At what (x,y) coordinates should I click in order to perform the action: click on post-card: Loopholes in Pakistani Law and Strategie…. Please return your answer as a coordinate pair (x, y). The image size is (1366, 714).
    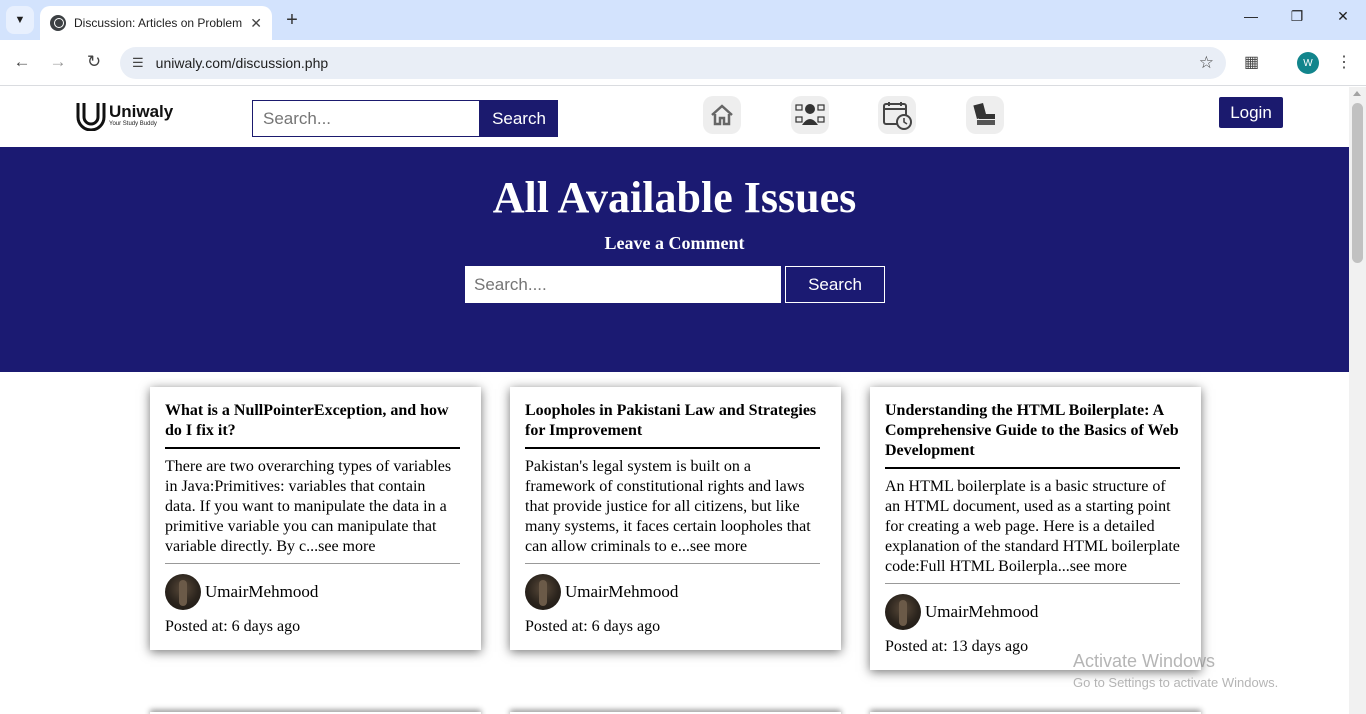
    Looking at the image, I should click on (675, 518).